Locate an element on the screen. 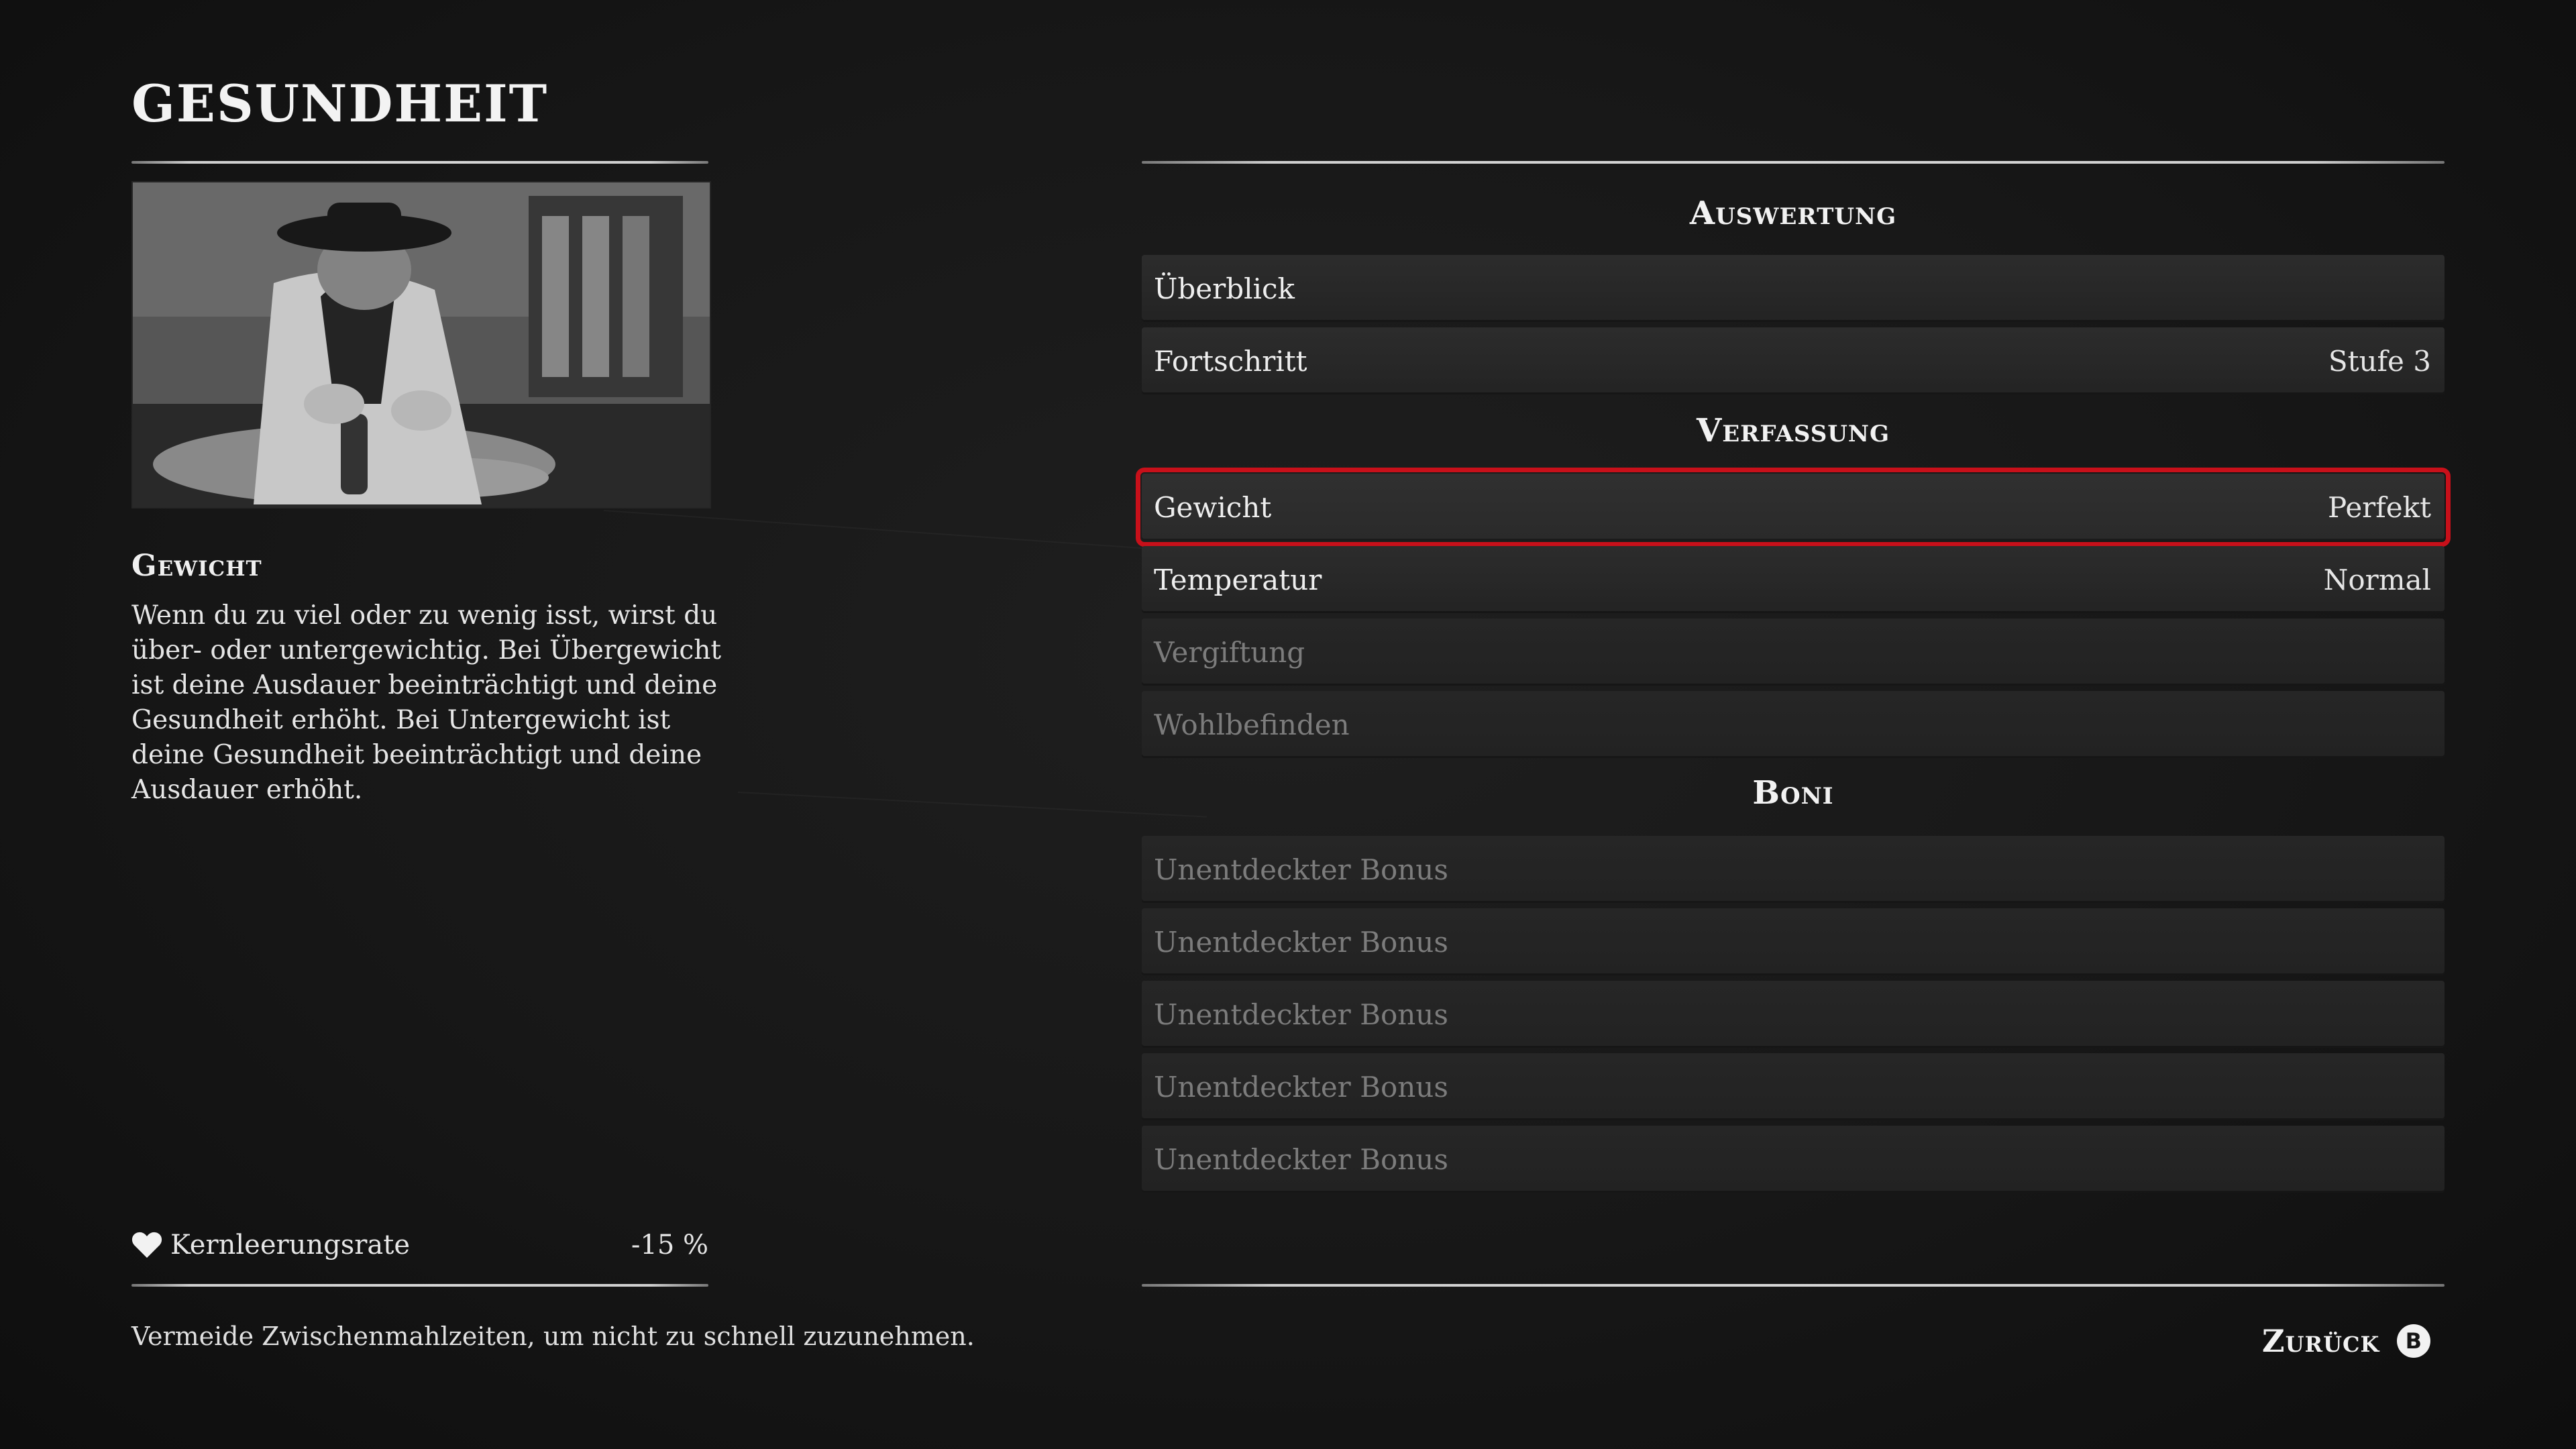 This screenshot has height=1449, width=2576. row-gewicht: Gewicht Perfekt is located at coordinates (1793, 507).